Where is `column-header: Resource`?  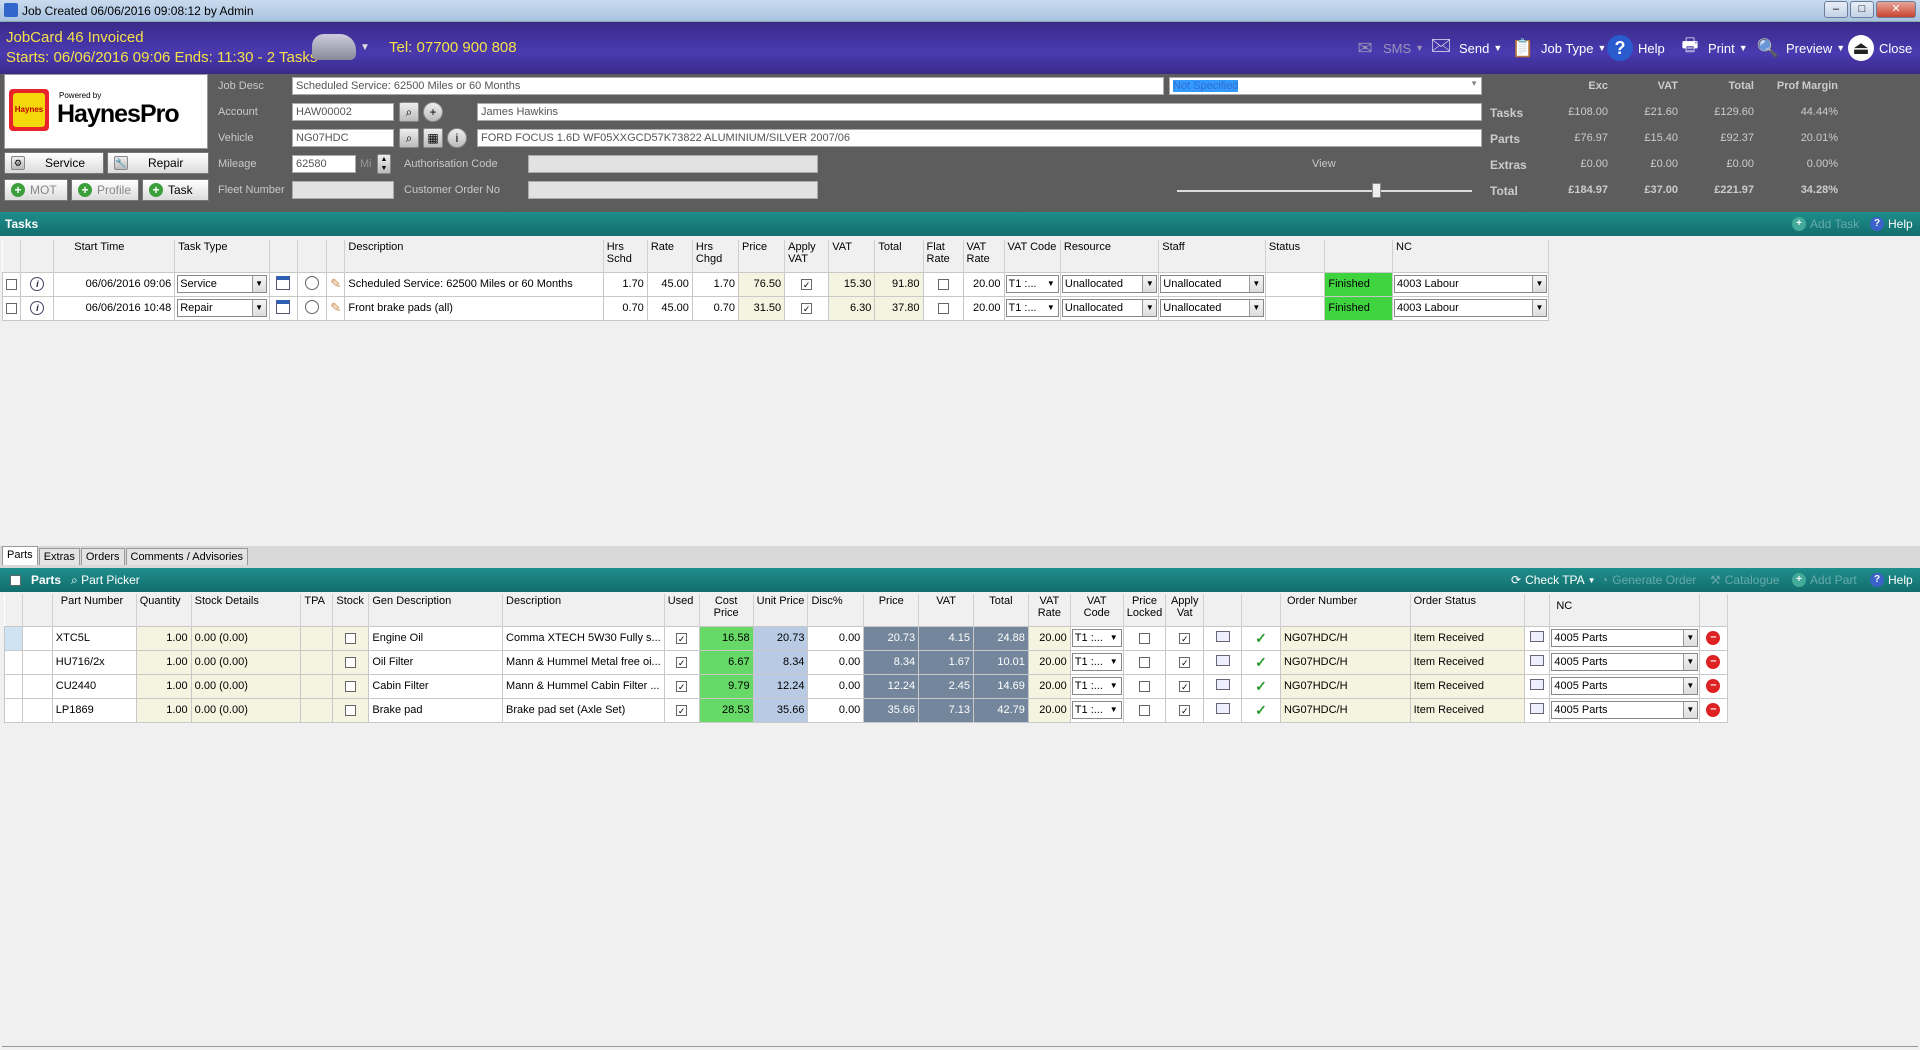
column-header: Resource is located at coordinates (1110, 256).